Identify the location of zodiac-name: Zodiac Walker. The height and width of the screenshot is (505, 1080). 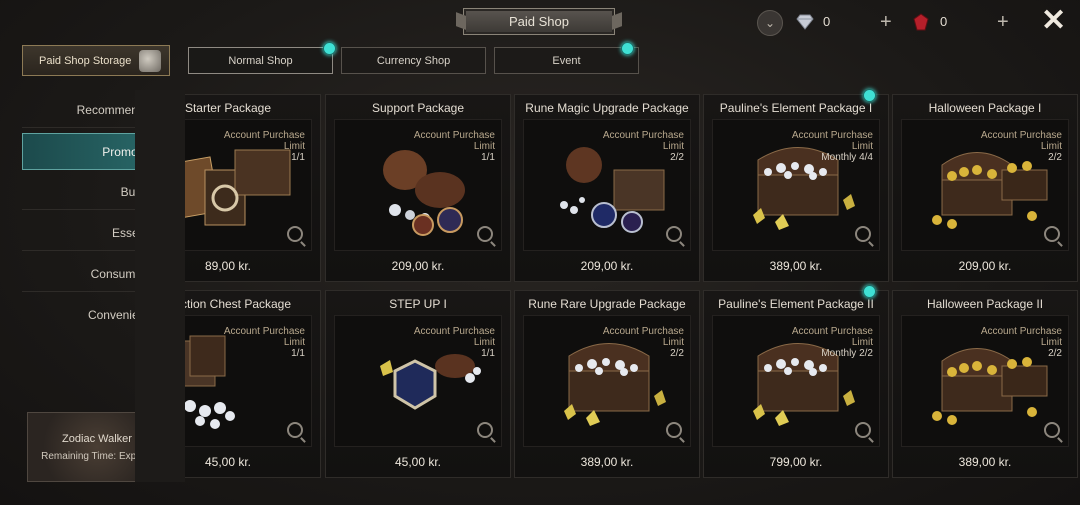
(97, 438).